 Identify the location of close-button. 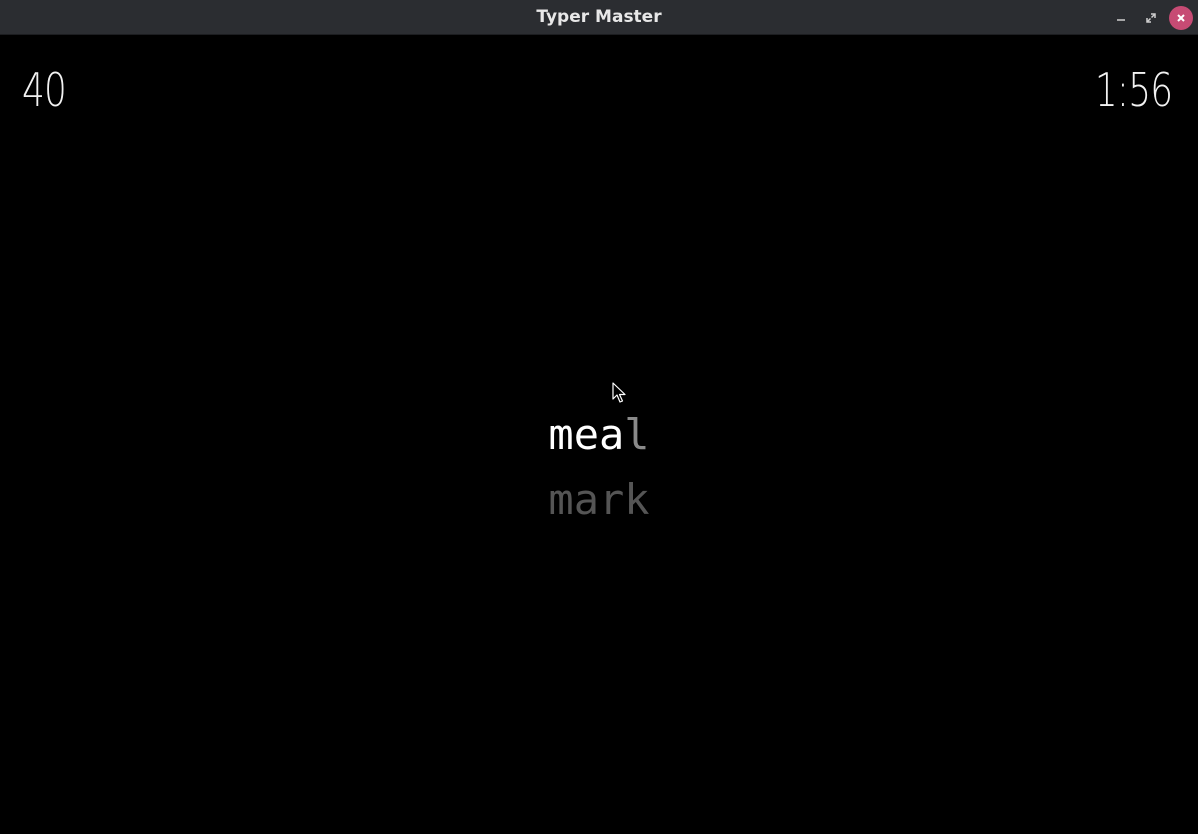
(1181, 18).